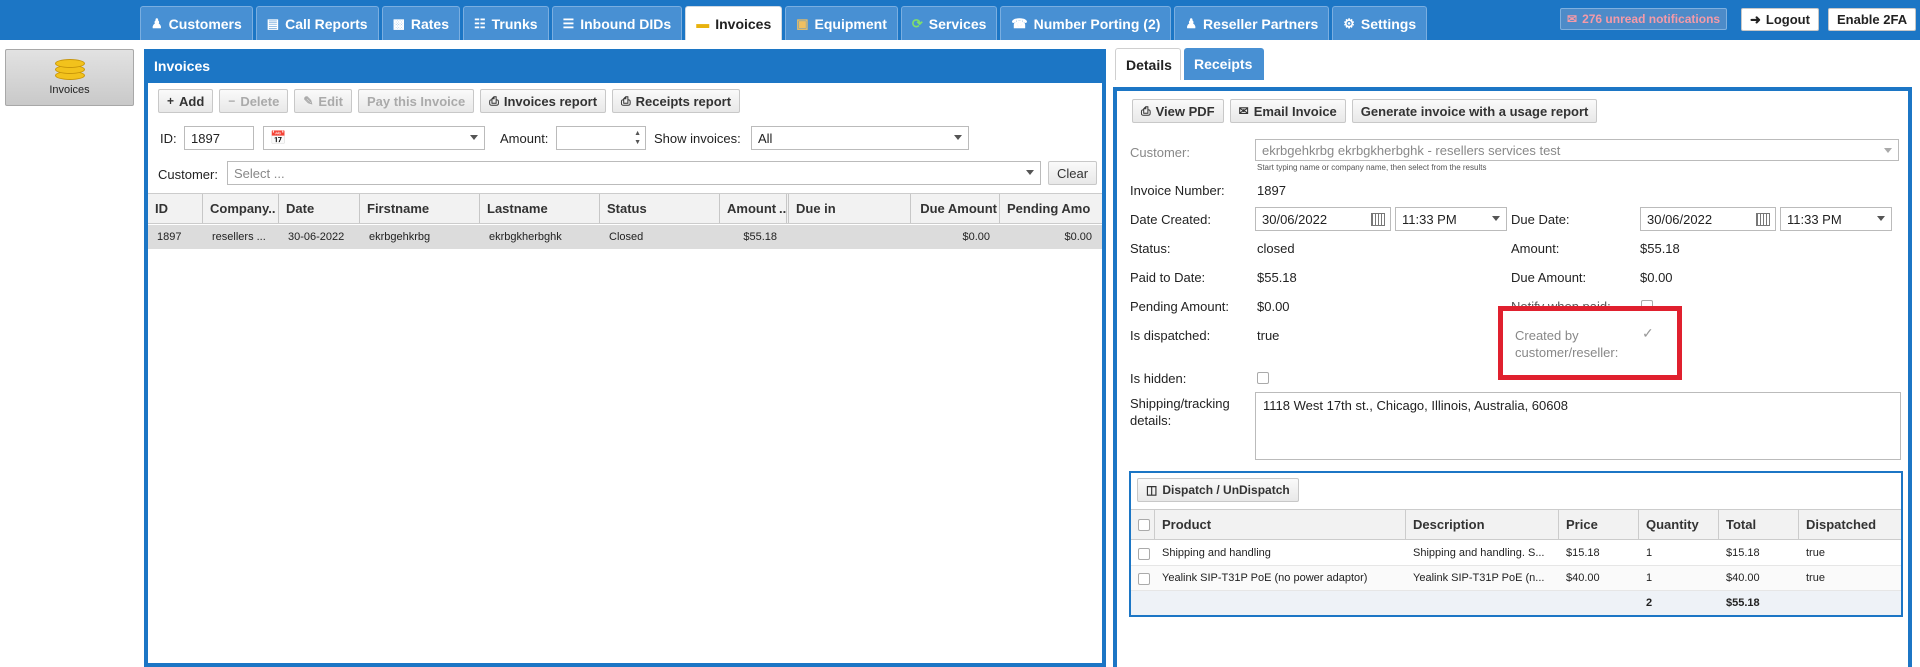  I want to click on sidebar-item-invoices: Invoices, so click(69, 77).